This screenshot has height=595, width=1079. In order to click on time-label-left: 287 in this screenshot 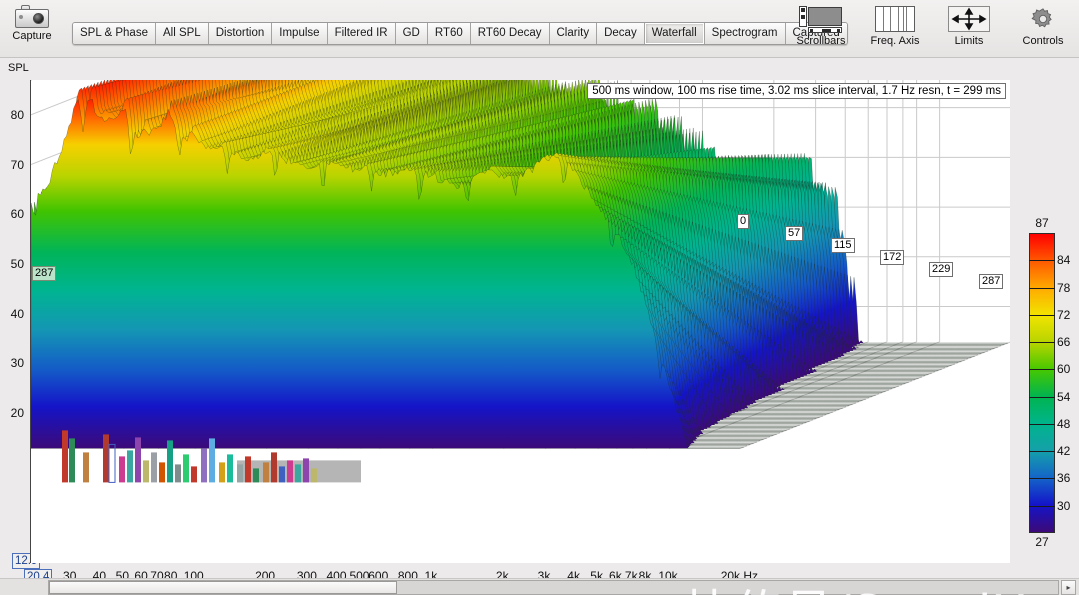, I will do `click(44, 273)`.